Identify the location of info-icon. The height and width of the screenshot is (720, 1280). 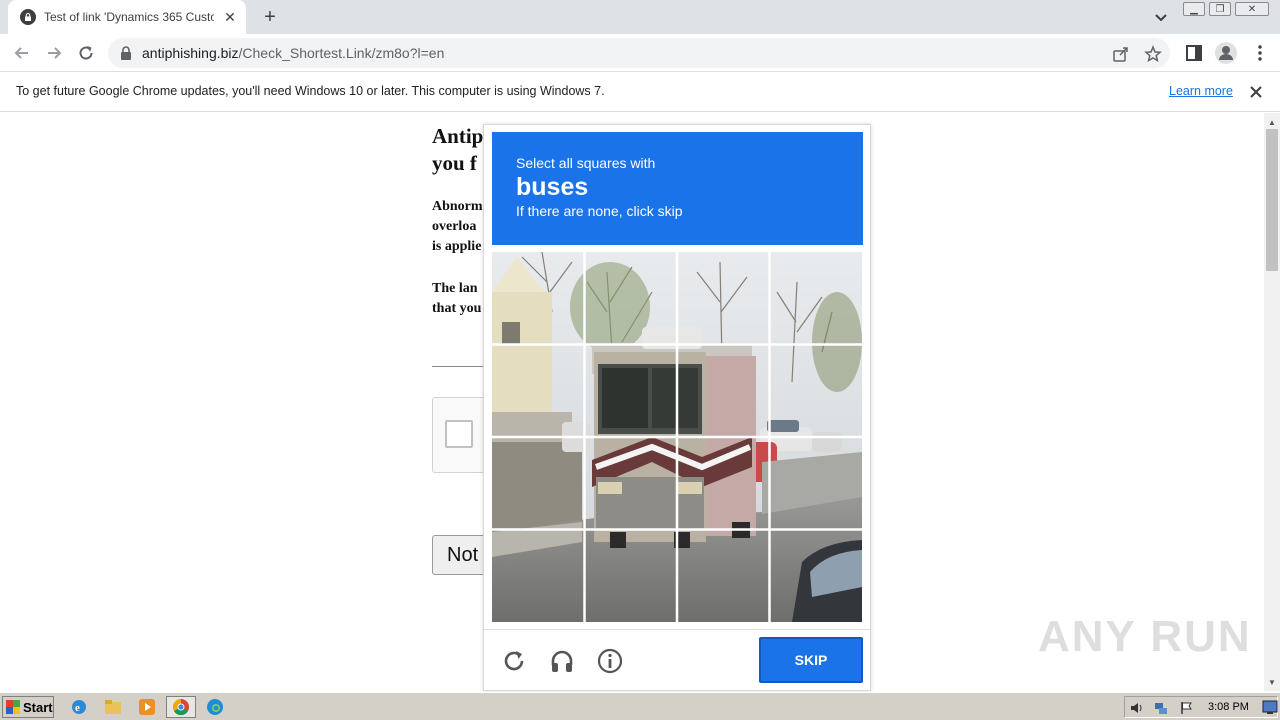
(610, 661).